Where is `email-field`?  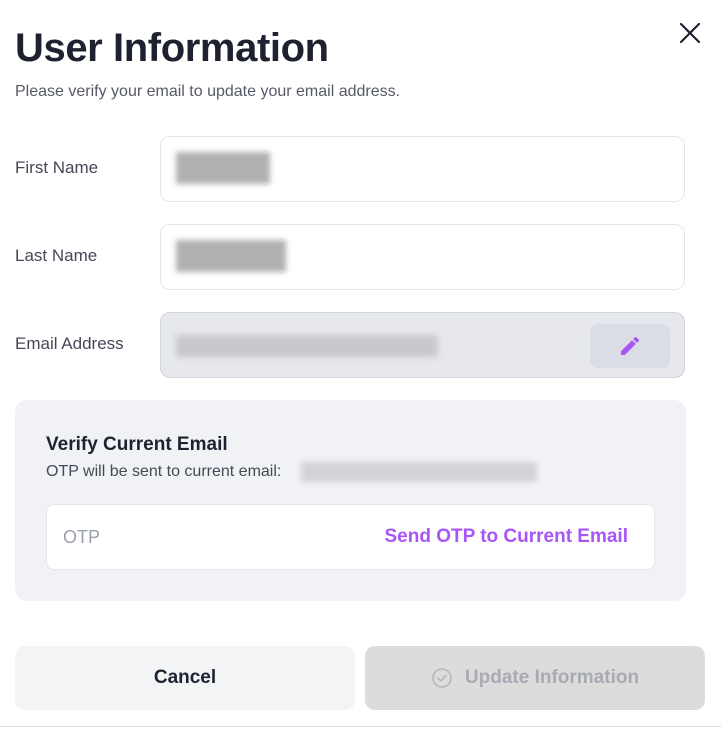
email-field is located at coordinates (422, 345).